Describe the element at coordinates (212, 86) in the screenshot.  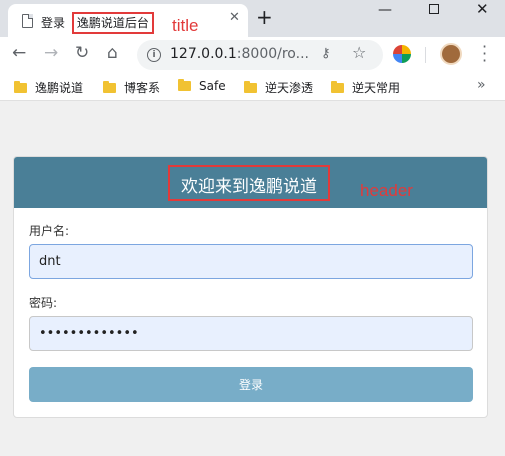
I see `bookmark-label: Safe` at that location.